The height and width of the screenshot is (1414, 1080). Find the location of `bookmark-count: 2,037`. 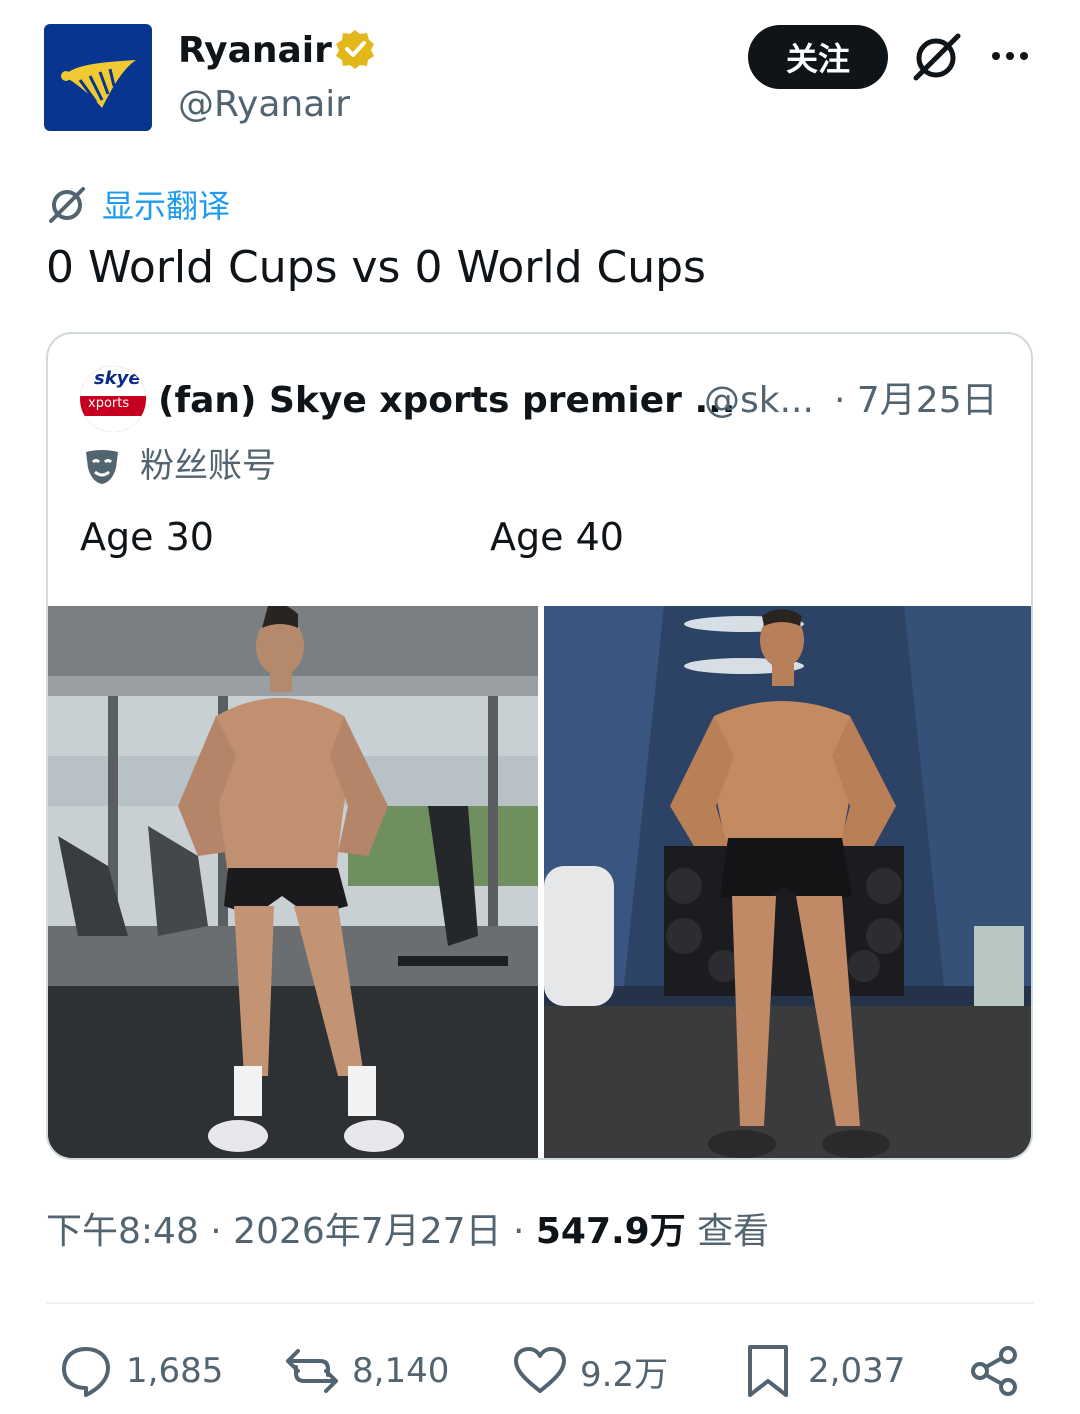

bookmark-count: 2,037 is located at coordinates (857, 1371).